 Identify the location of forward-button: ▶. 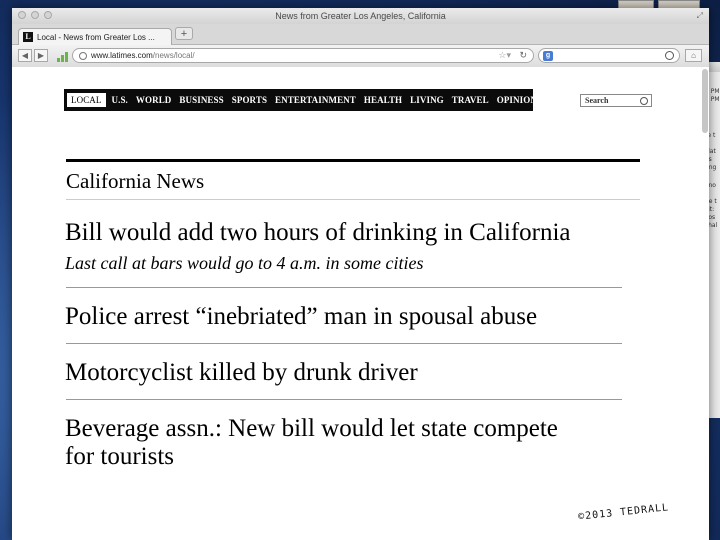
(41, 55).